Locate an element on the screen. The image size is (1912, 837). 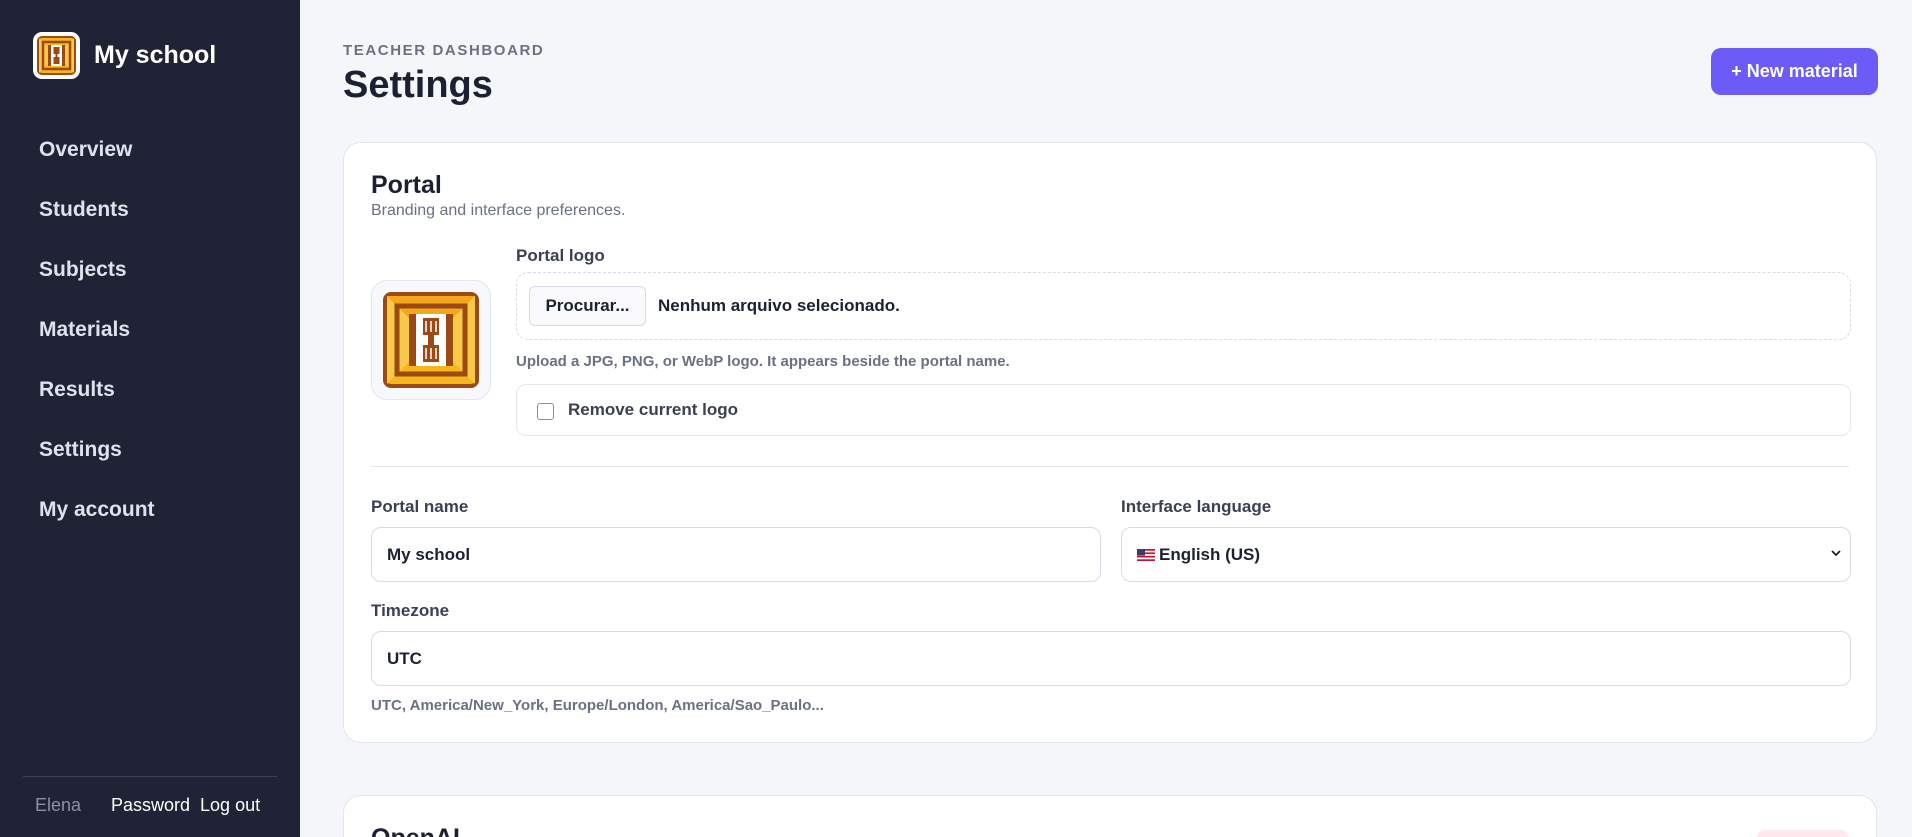
remove-logo-option: Remove current logo is located at coordinates (1183, 410).